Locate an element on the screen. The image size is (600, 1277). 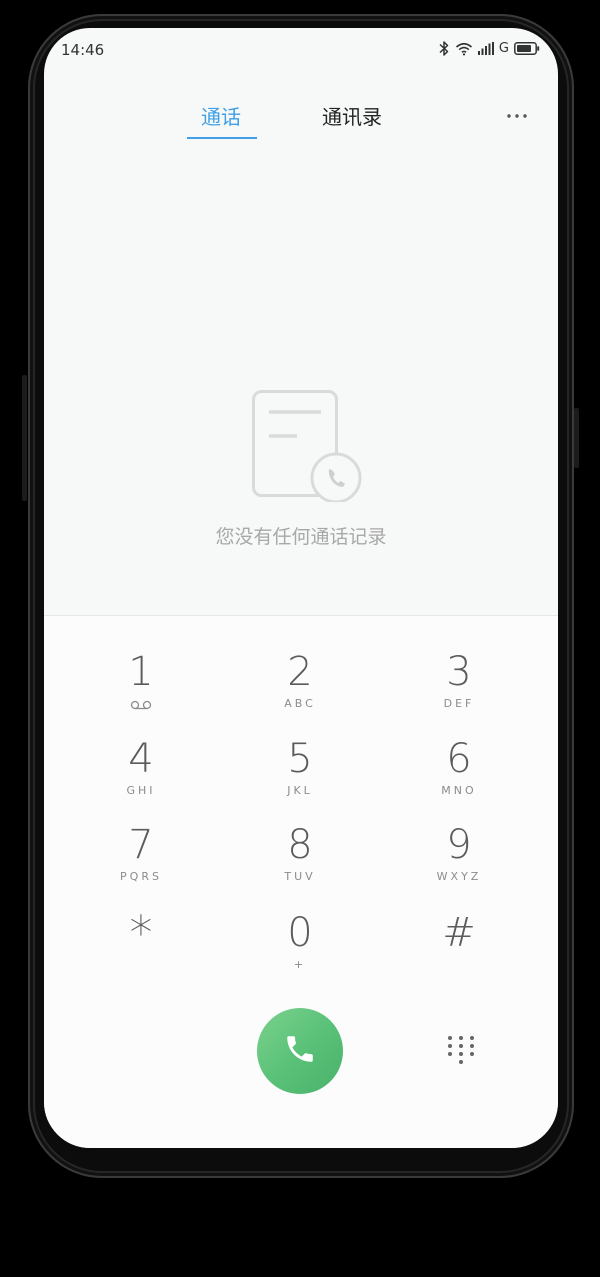
dial-key-4: 4 GHI is located at coordinates (141, 776).